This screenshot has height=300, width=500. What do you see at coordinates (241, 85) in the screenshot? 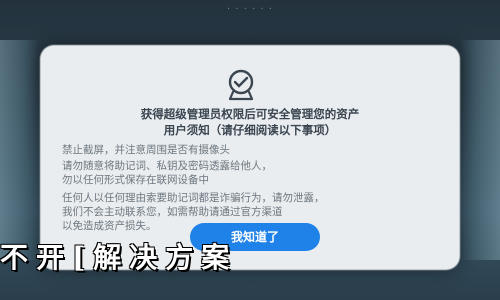
I see `shield-icon` at bounding box center [241, 85].